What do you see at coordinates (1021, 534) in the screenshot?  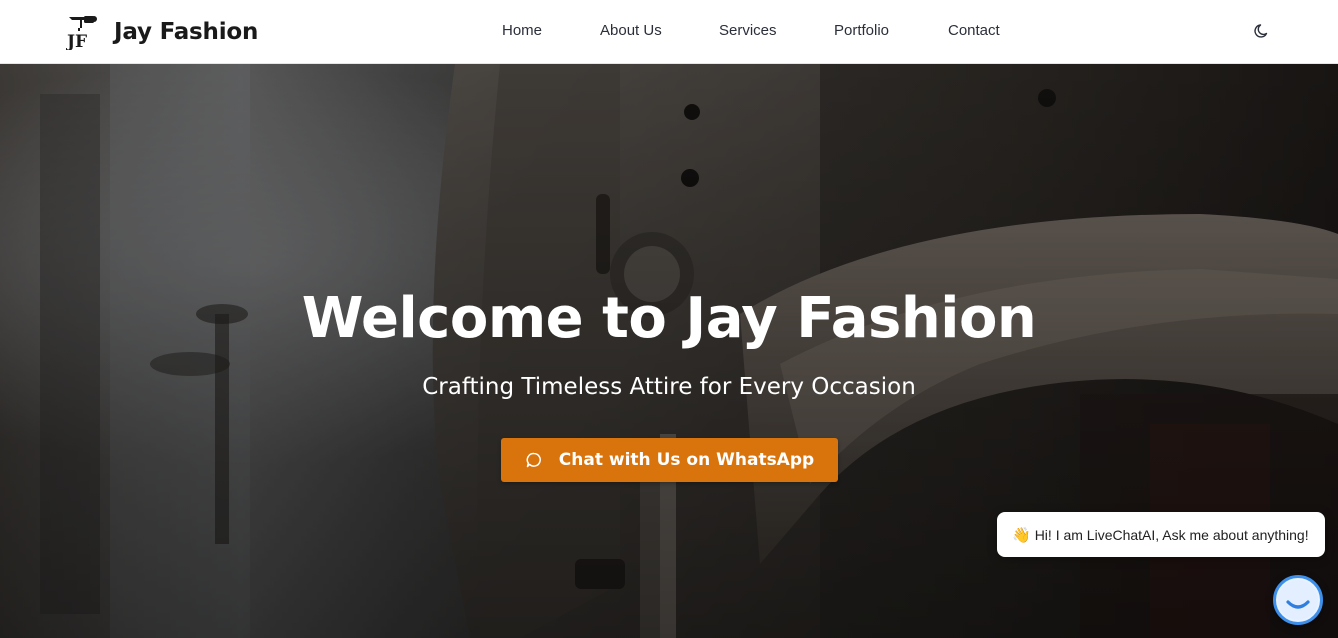 I see `waving-hand-icon: 👋` at bounding box center [1021, 534].